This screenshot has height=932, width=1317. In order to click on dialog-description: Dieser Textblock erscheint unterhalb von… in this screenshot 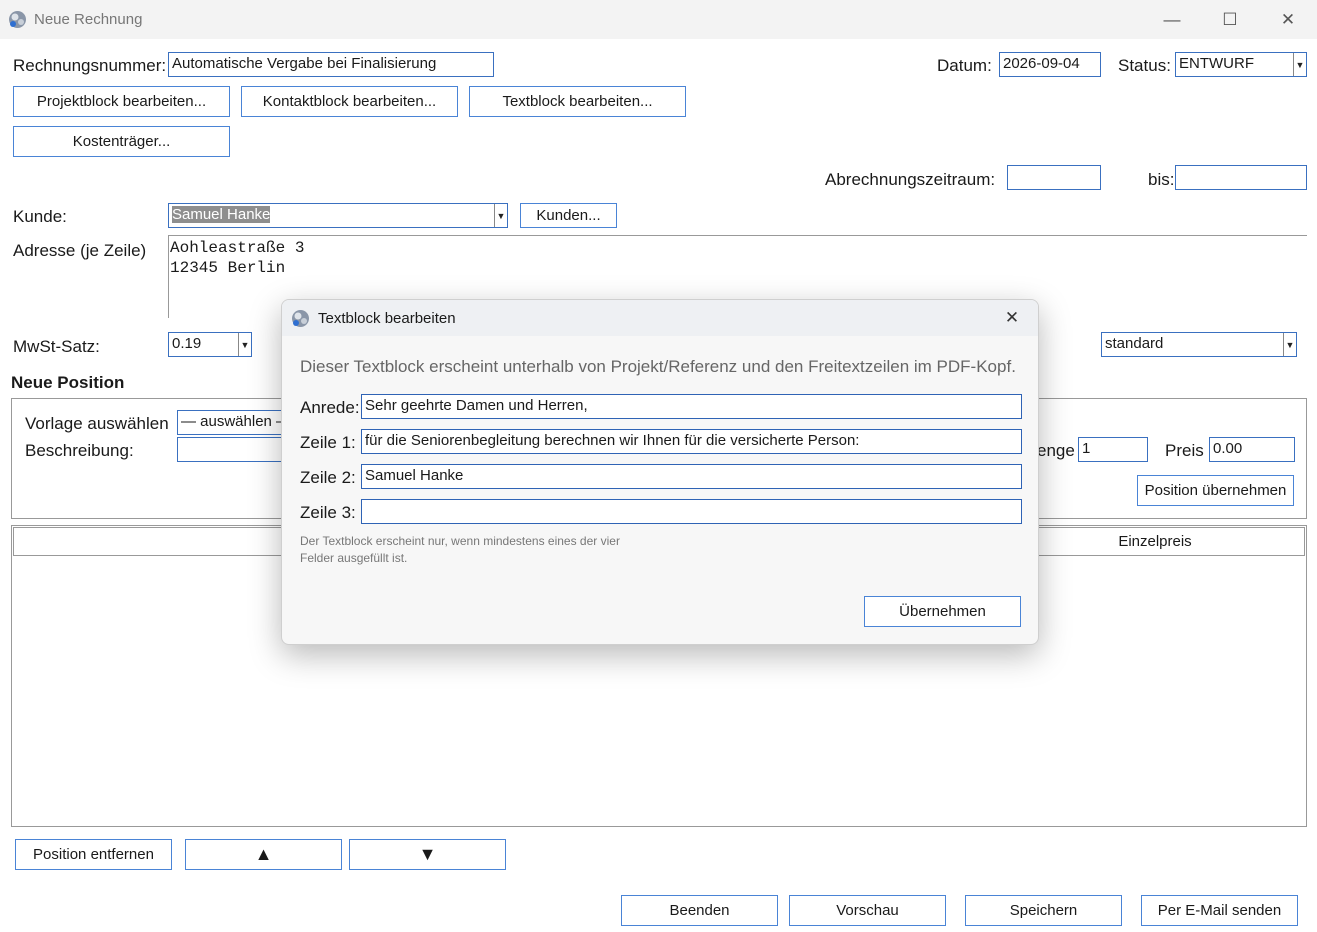, I will do `click(658, 366)`.